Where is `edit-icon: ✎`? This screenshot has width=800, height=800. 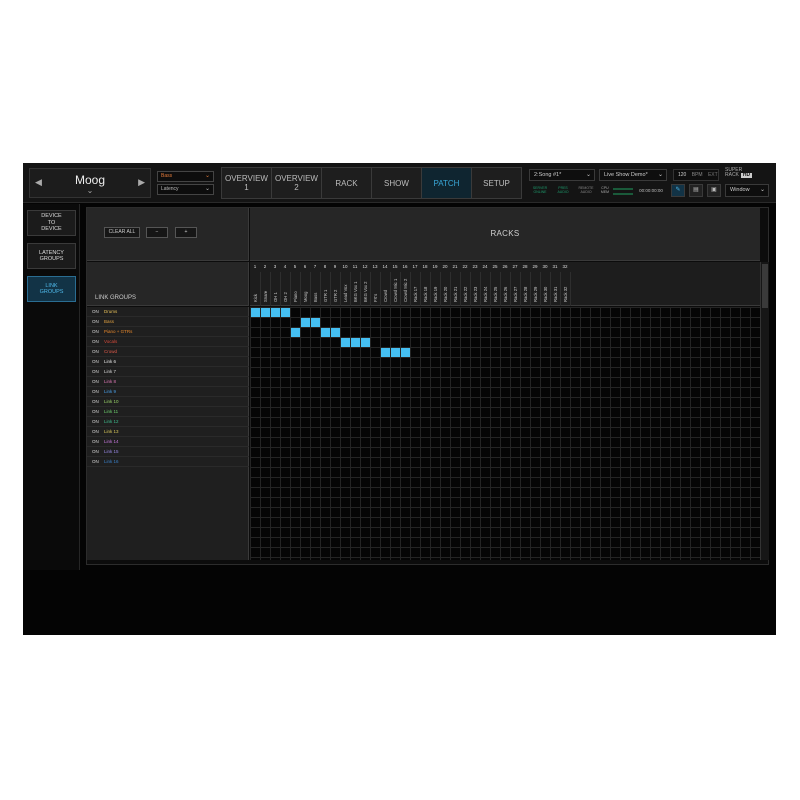 edit-icon: ✎ is located at coordinates (678, 190).